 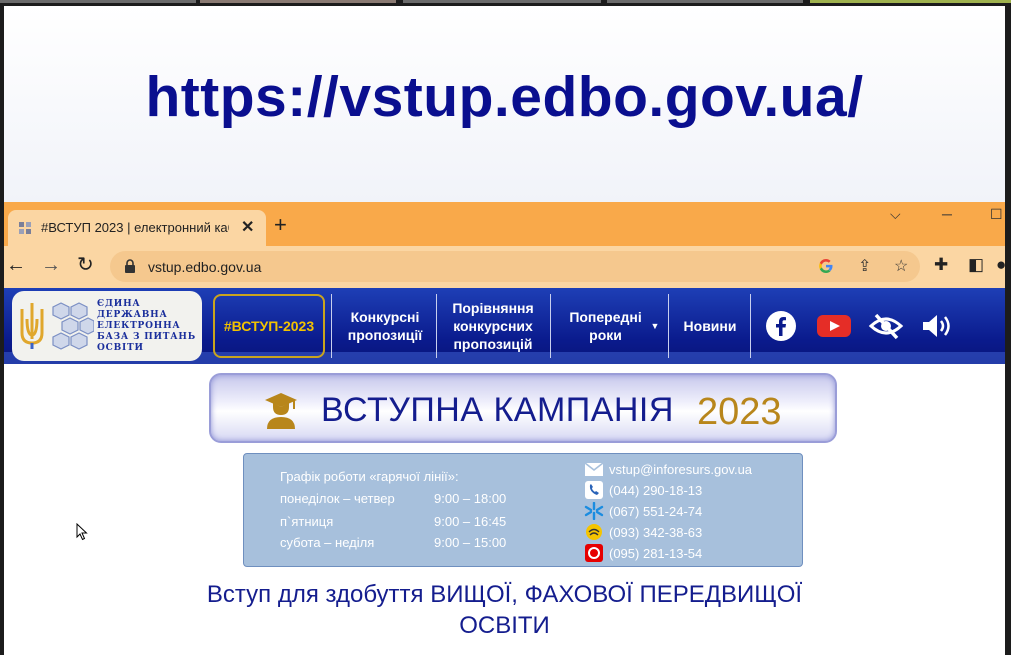 What do you see at coordinates (205, 267) in the screenshot?
I see `url-text: vstup.edbo.gov.ua` at bounding box center [205, 267].